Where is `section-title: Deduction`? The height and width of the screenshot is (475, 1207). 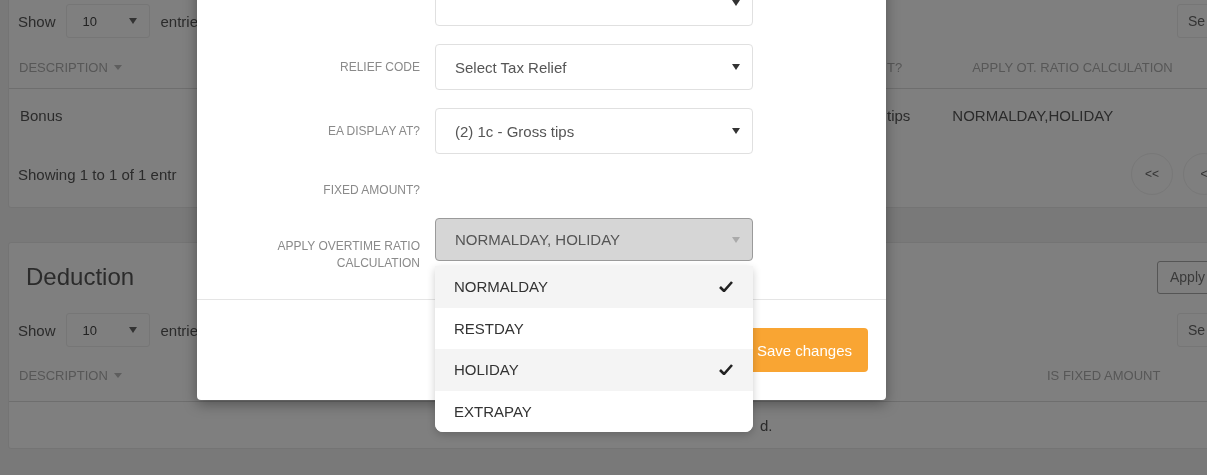
section-title: Deduction is located at coordinates (80, 277).